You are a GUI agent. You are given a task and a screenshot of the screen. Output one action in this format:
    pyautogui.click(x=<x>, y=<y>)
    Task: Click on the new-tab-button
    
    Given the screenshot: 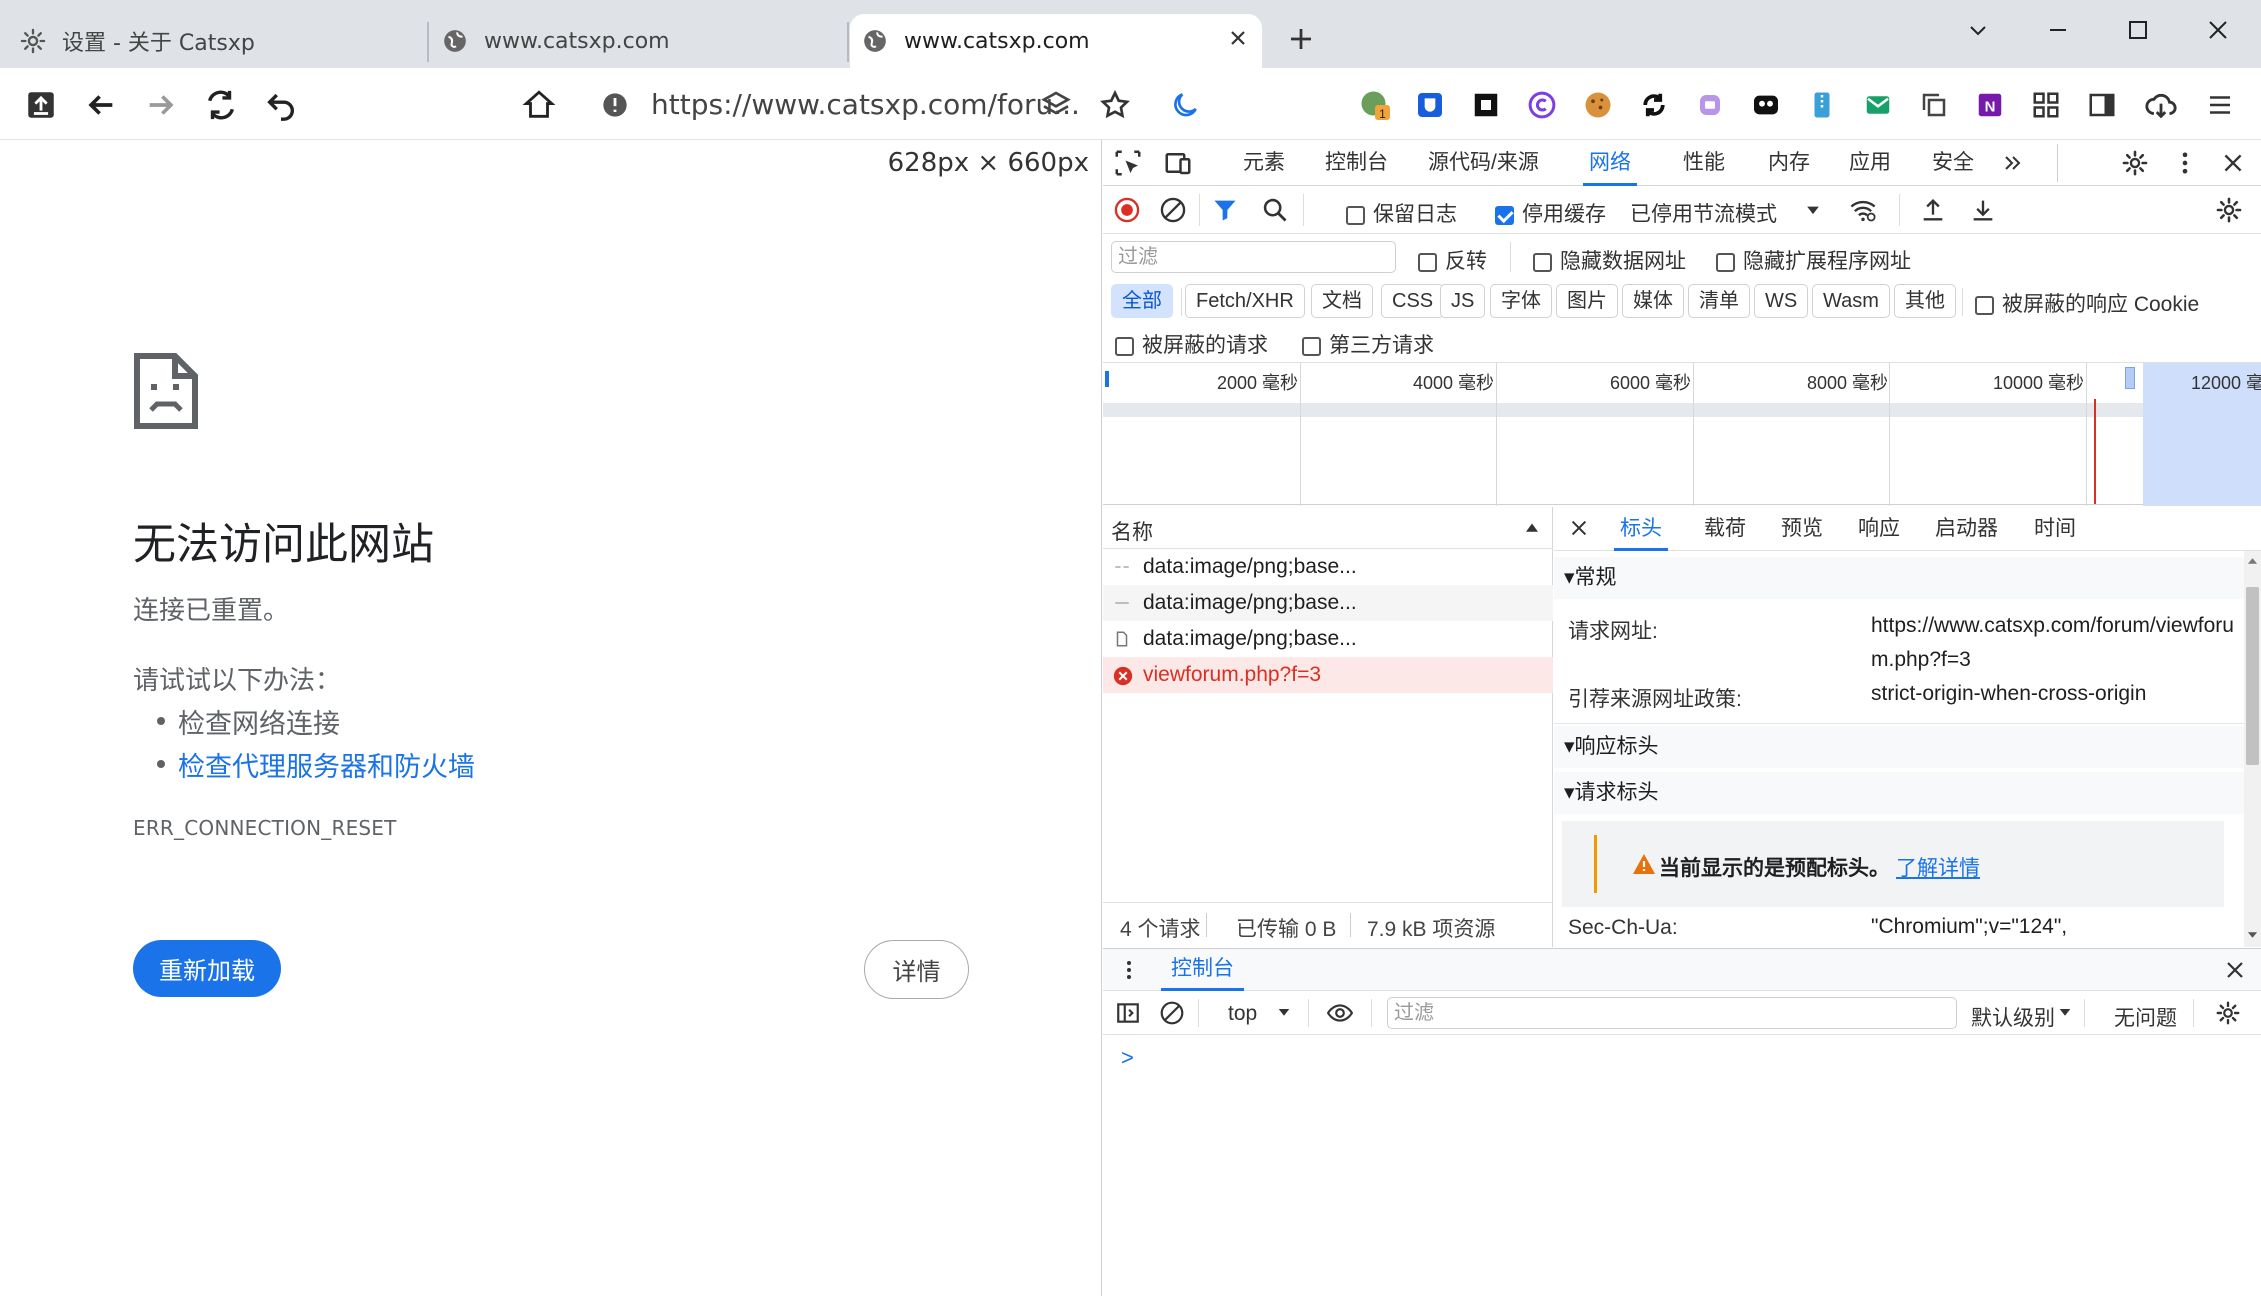 What is the action you would take?
    pyautogui.click(x=1301, y=39)
    